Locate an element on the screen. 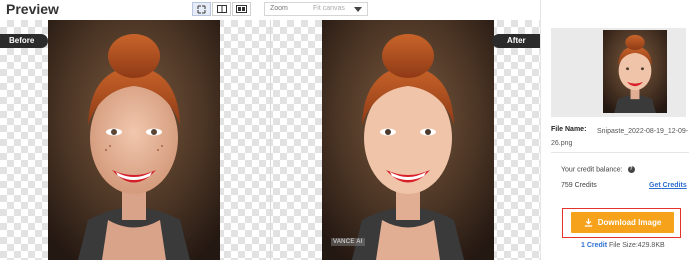 This screenshot has width=700, height=260. after-tag: After is located at coordinates (516, 41).